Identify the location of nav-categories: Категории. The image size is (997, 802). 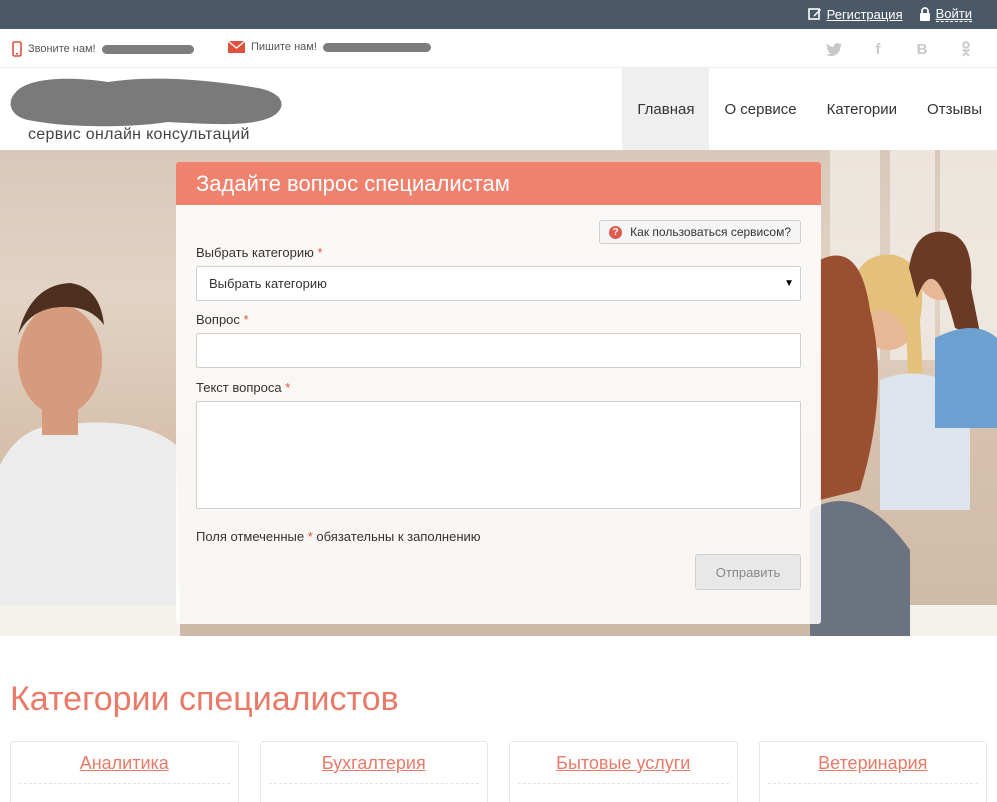
(862, 109).